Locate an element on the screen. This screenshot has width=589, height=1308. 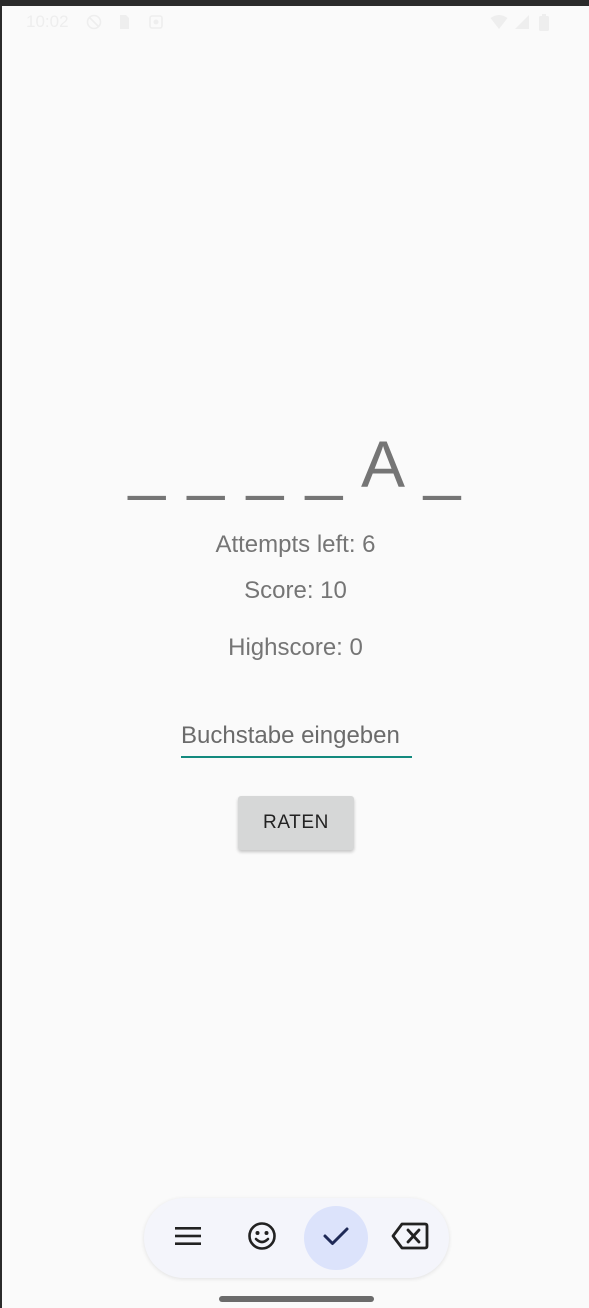
attempts-left-label: Attempts left: 6 is located at coordinates (295, 544).